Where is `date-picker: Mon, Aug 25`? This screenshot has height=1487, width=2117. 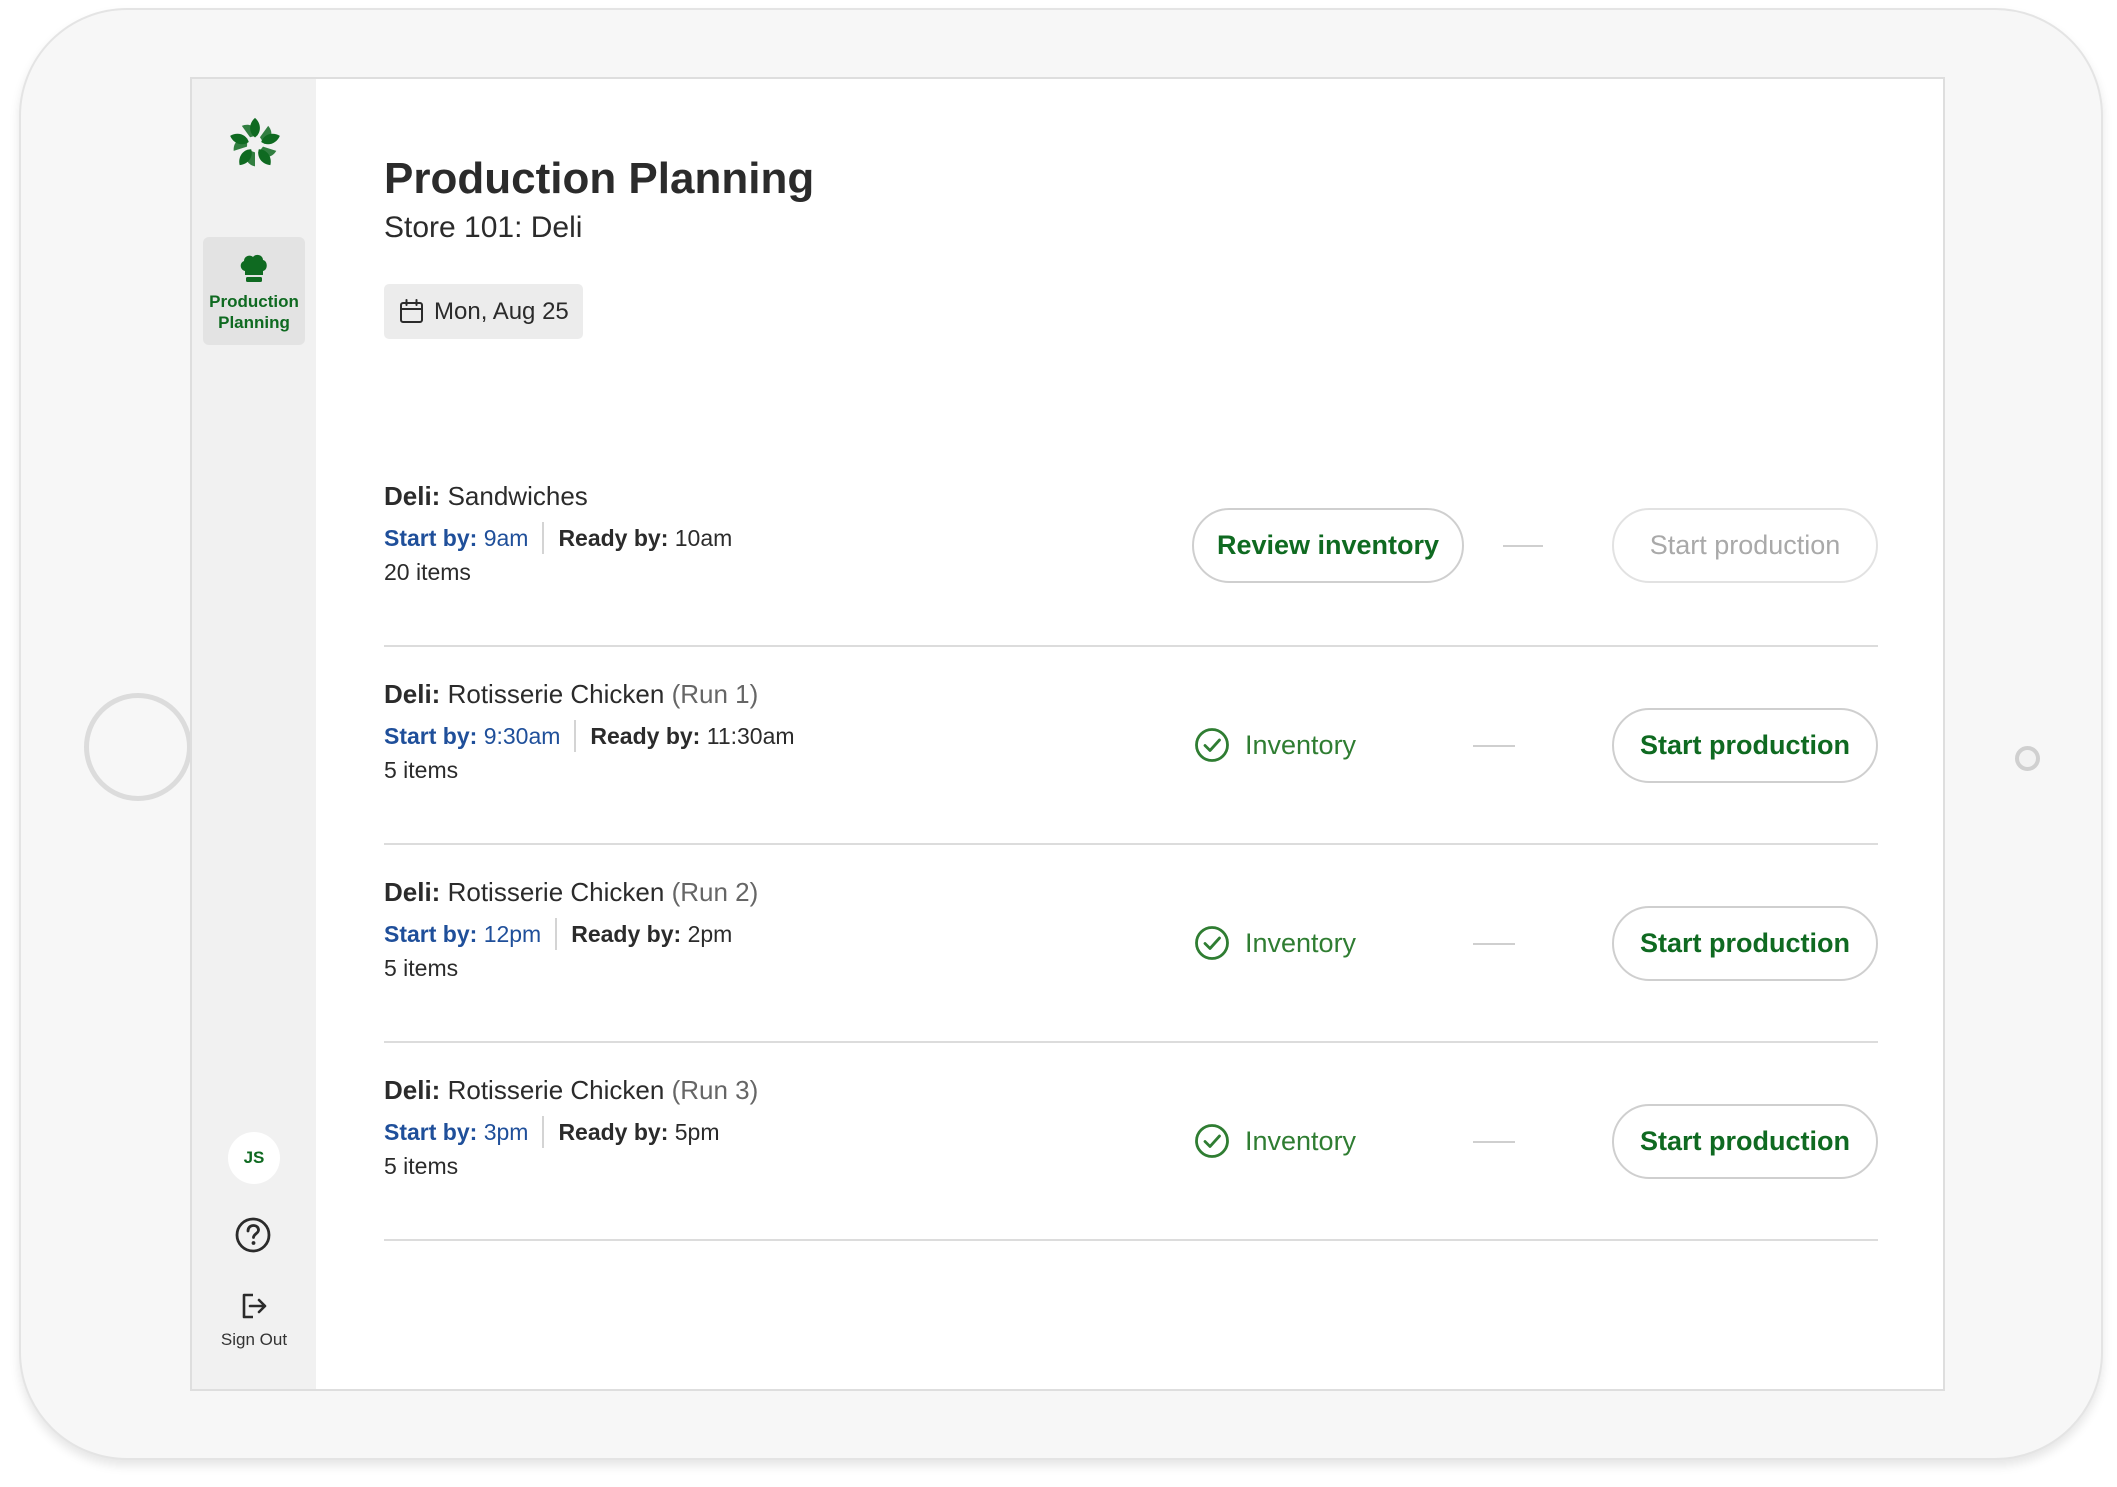
date-picker: Mon, Aug 25 is located at coordinates (483, 311).